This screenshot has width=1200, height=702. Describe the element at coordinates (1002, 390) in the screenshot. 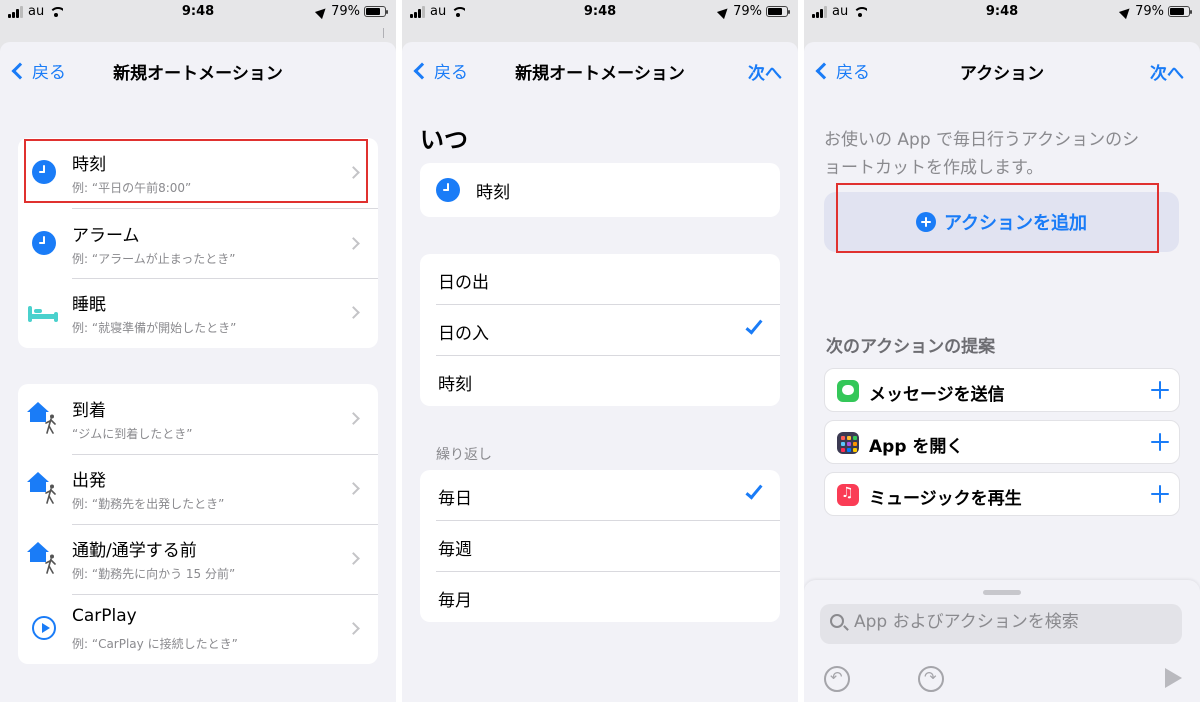

I see `suggestion-send-message: メッセージを送信` at that location.